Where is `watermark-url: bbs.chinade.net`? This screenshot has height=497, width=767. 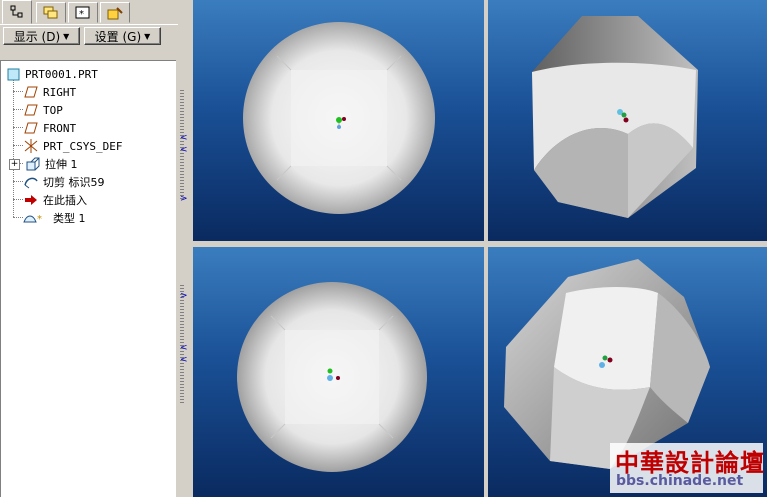 watermark-url: bbs.chinade.net is located at coordinates (680, 481).